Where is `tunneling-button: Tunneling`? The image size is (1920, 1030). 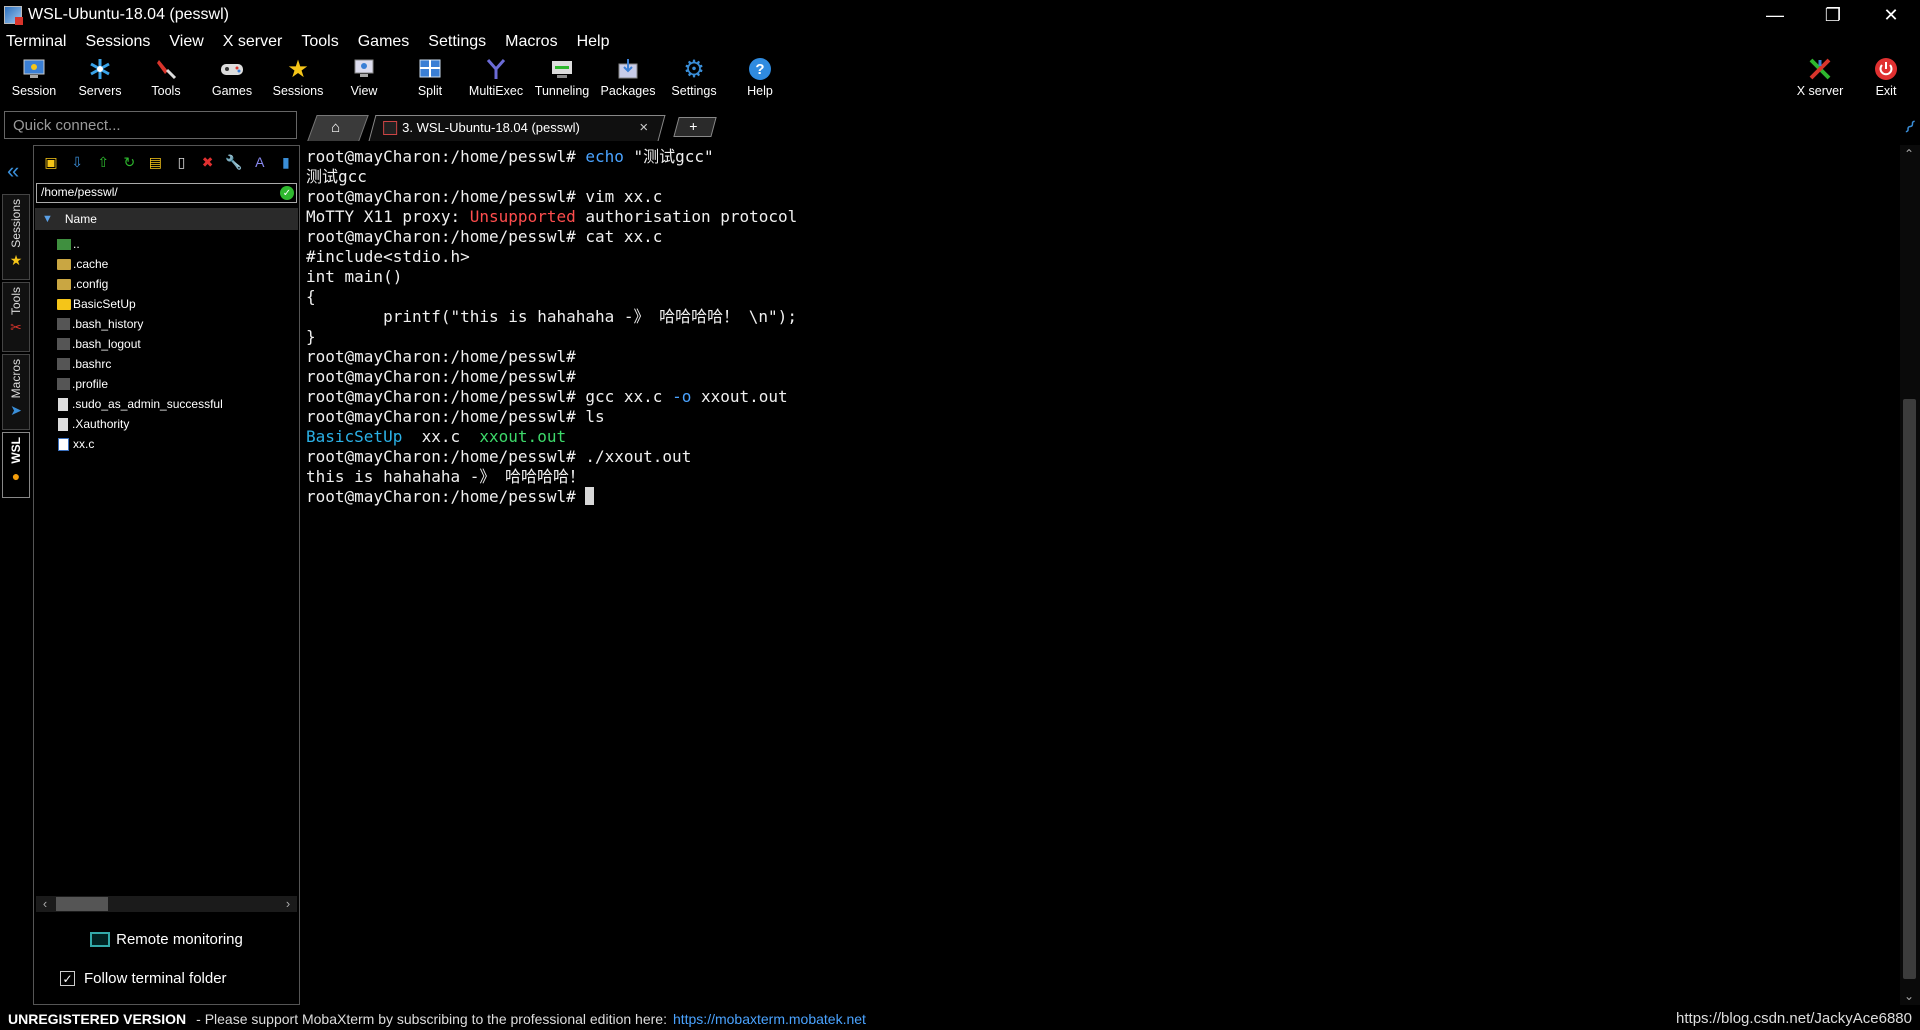
tunneling-button: Tunneling is located at coordinates (562, 81).